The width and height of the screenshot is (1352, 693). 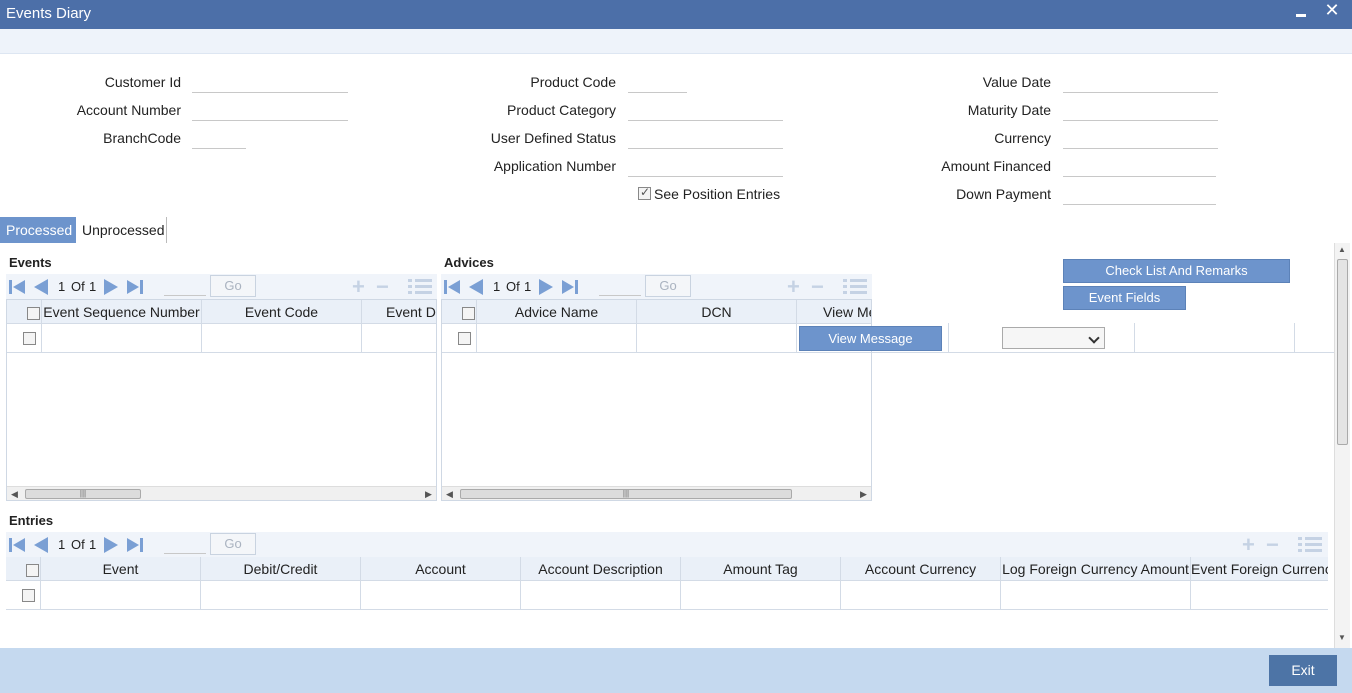 What do you see at coordinates (1342, 249) in the screenshot?
I see `scroll-up-icon: ▲` at bounding box center [1342, 249].